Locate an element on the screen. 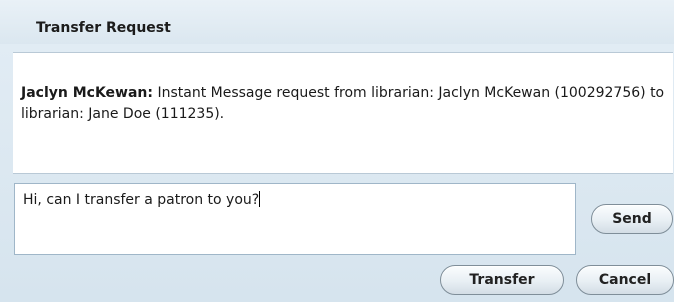  dialog-title: Transfer Request is located at coordinates (103, 28).